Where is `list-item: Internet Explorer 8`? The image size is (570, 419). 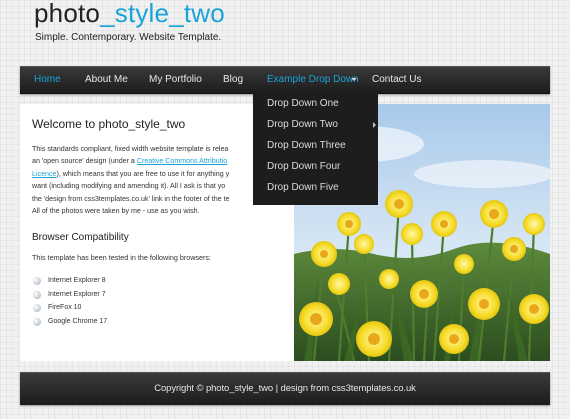 list-item: Internet Explorer 8 is located at coordinates (69, 283).